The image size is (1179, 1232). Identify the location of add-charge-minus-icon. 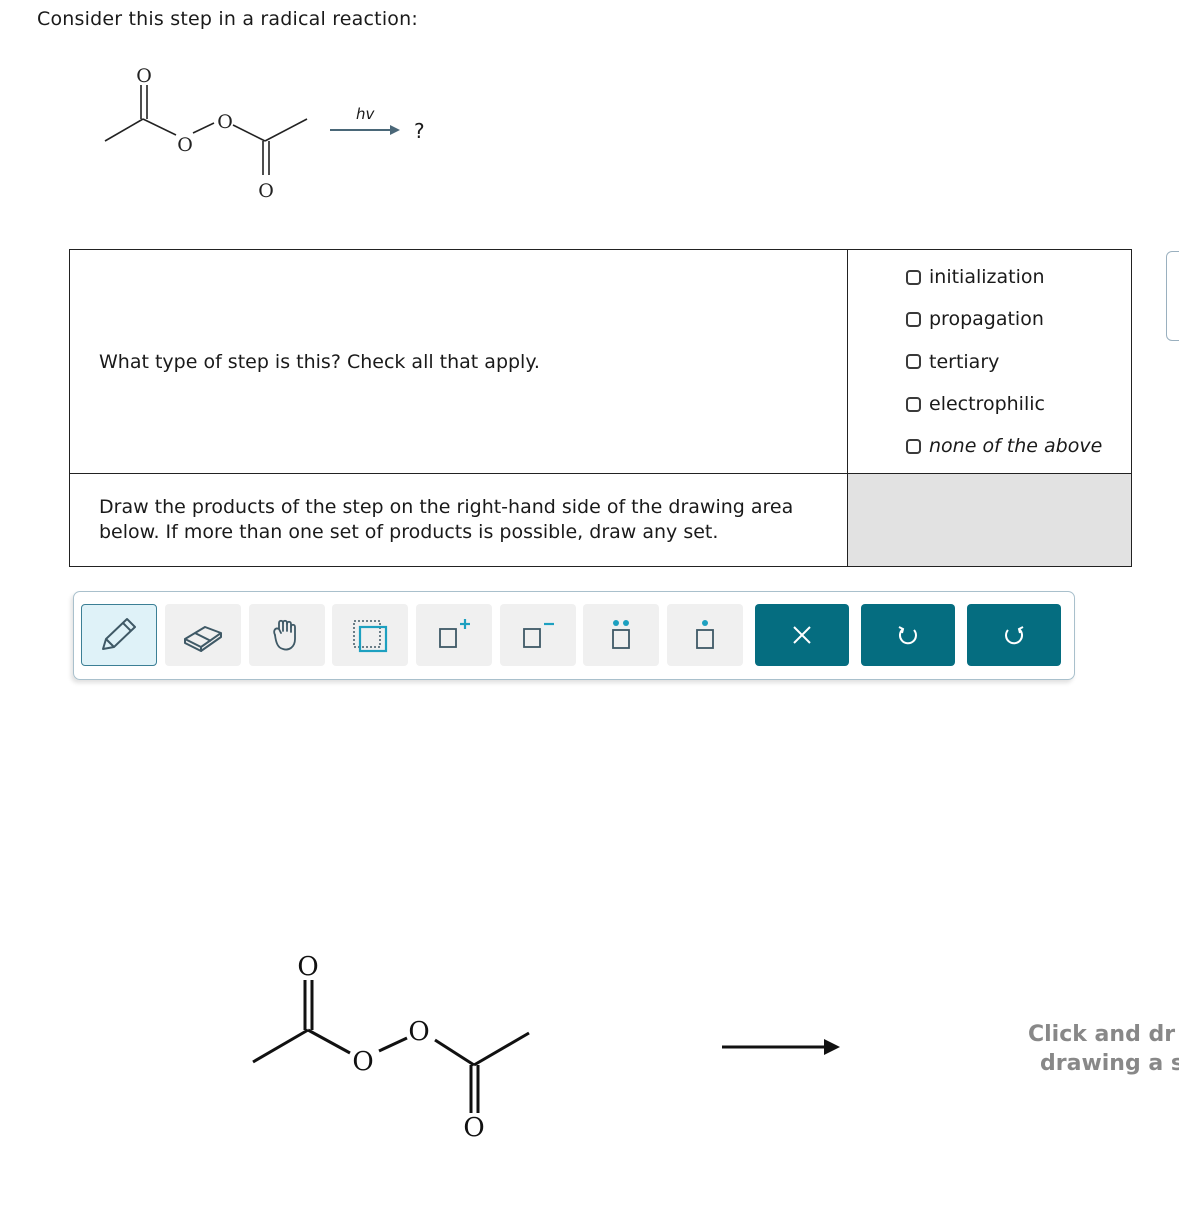
(538, 635).